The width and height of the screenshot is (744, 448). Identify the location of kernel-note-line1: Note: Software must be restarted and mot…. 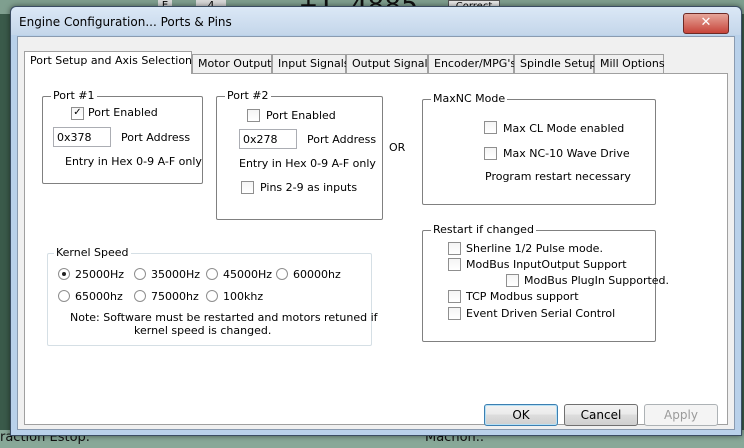
(224, 317).